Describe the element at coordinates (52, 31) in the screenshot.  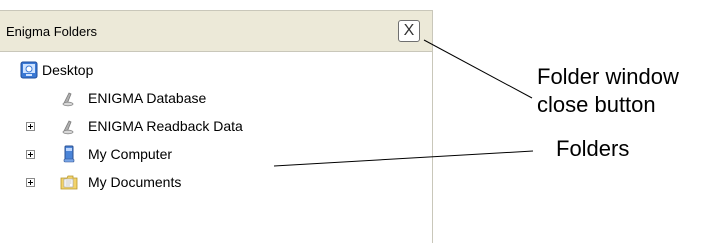
I see `panel-title: Enigma Folders` at that location.